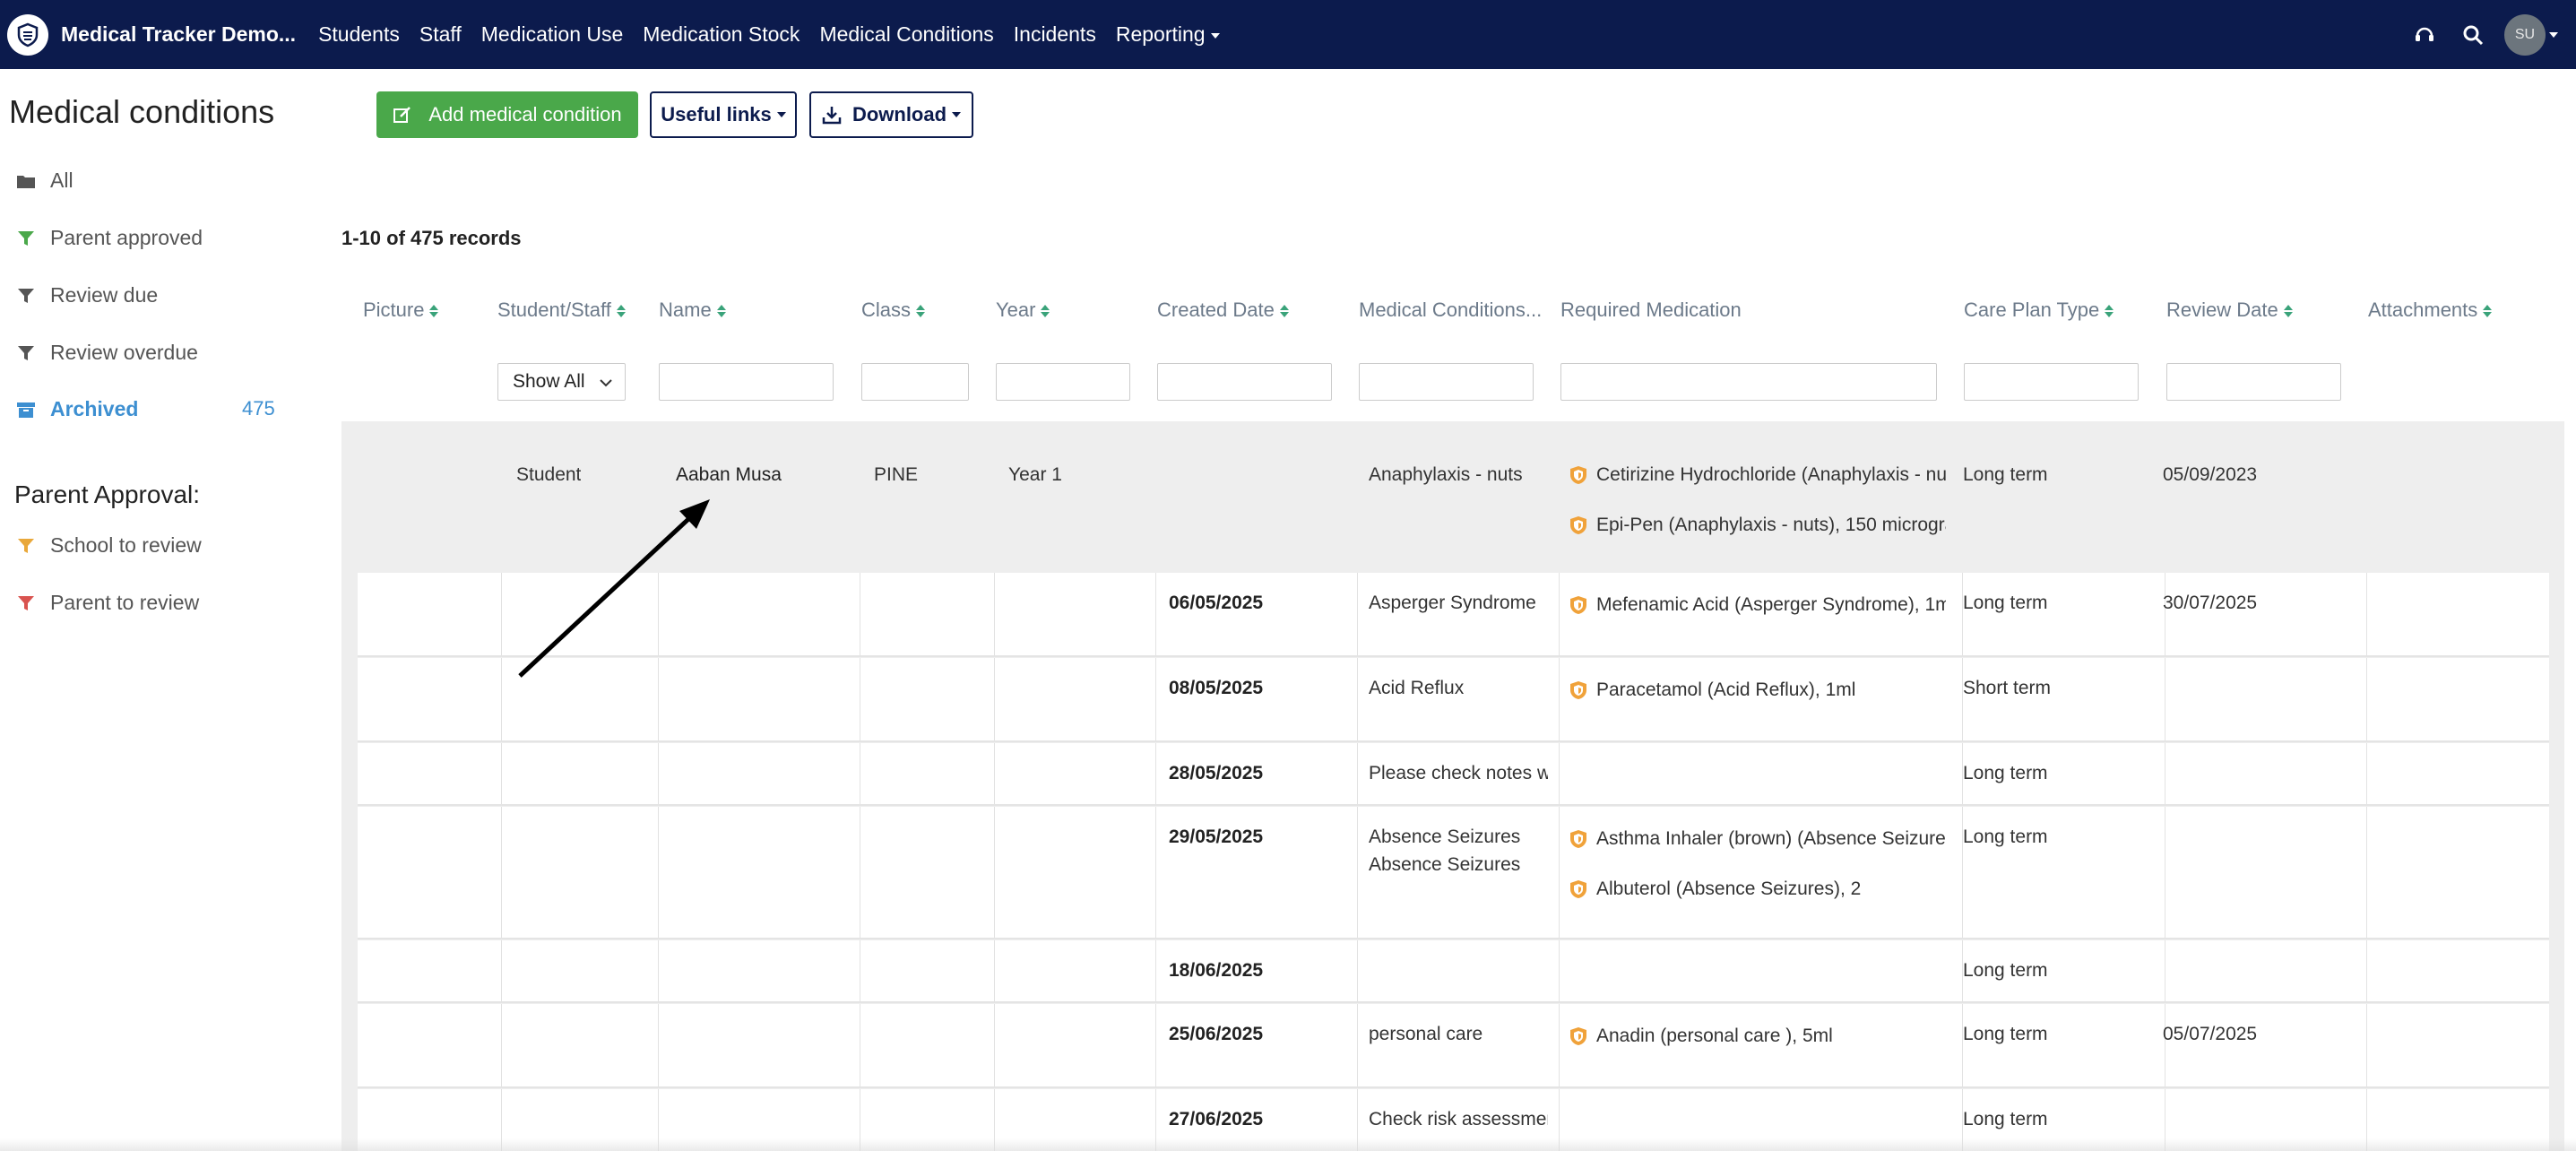 This screenshot has height=1151, width=2576. I want to click on class-filter-input, so click(915, 382).